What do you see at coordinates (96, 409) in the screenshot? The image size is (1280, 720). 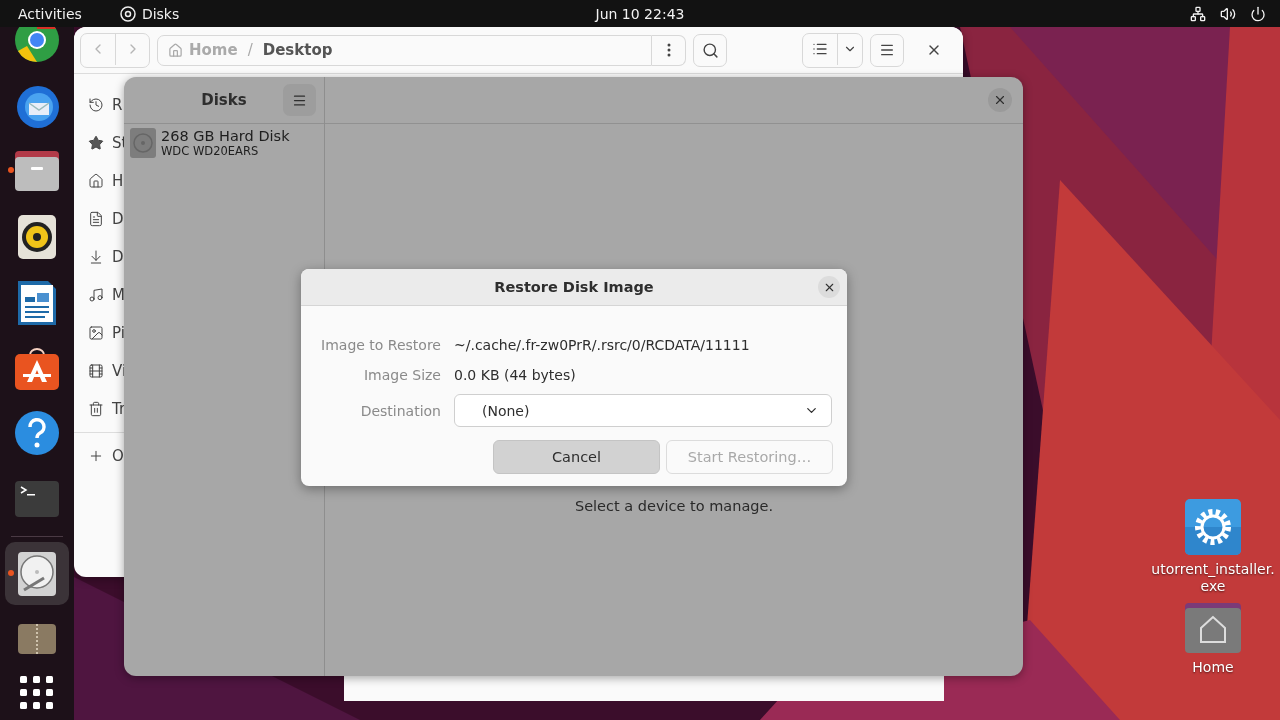 I see `trash-icon` at bounding box center [96, 409].